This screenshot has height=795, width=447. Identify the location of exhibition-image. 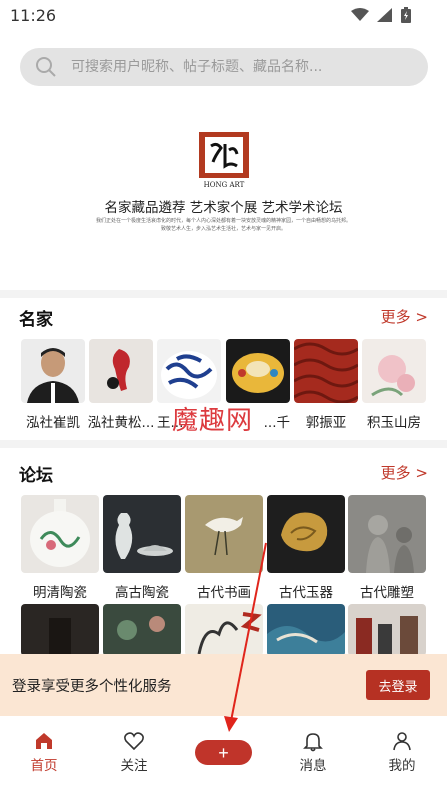
(387, 630).